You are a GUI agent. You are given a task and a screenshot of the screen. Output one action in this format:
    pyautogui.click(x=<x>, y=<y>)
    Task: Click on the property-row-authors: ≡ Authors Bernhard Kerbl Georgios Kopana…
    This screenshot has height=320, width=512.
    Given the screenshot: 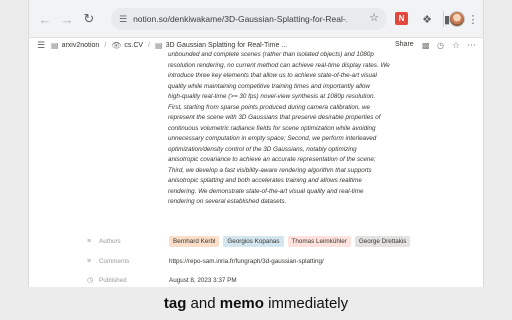 What is the action you would take?
    pyautogui.click(x=256, y=241)
    